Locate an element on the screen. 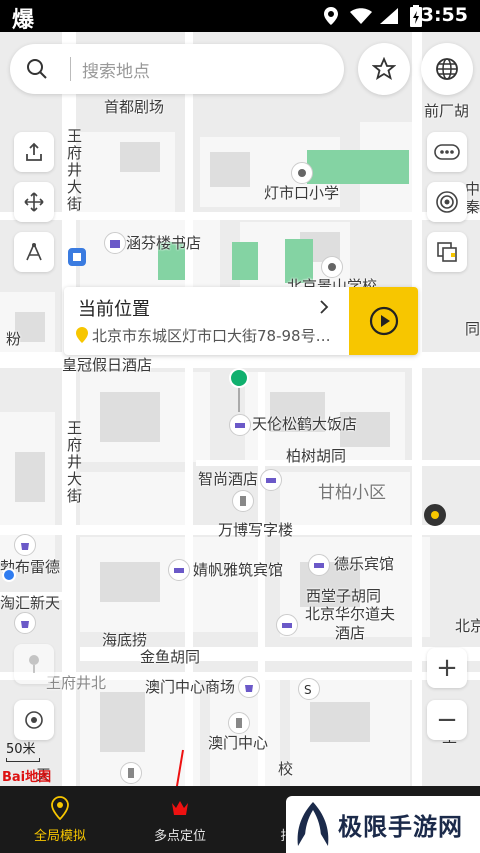 This screenshot has height=853, width=480. map-label: 王府井北 is located at coordinates (76, 683).